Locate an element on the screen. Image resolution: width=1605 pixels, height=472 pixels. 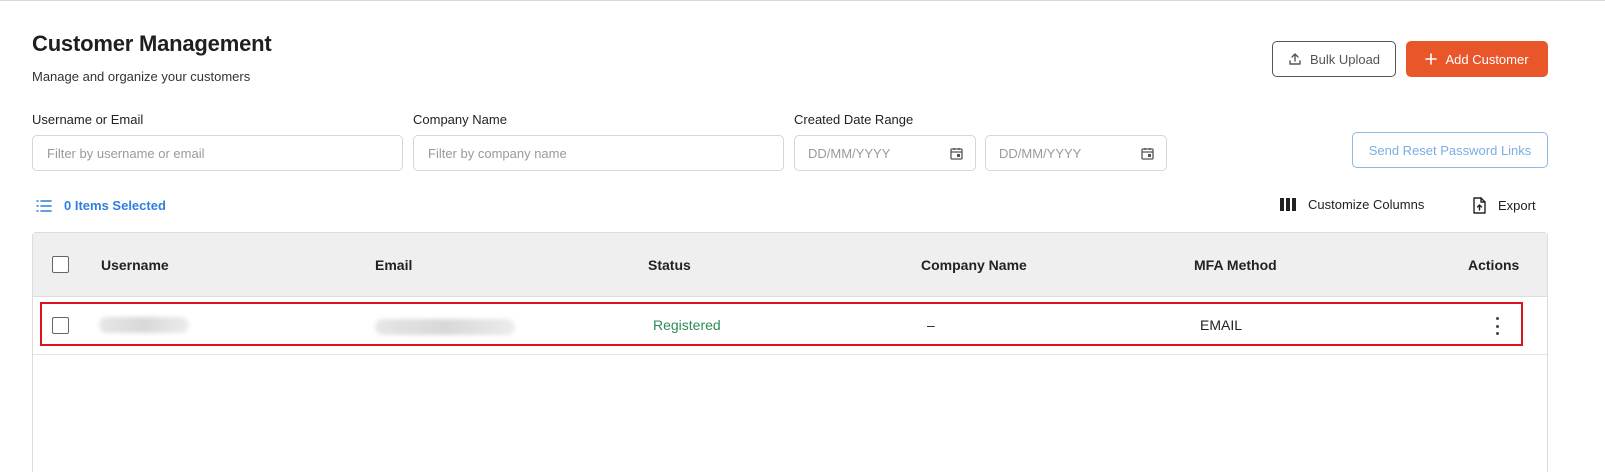
bulk-upload-label: Bulk Upload is located at coordinates (1345, 59).